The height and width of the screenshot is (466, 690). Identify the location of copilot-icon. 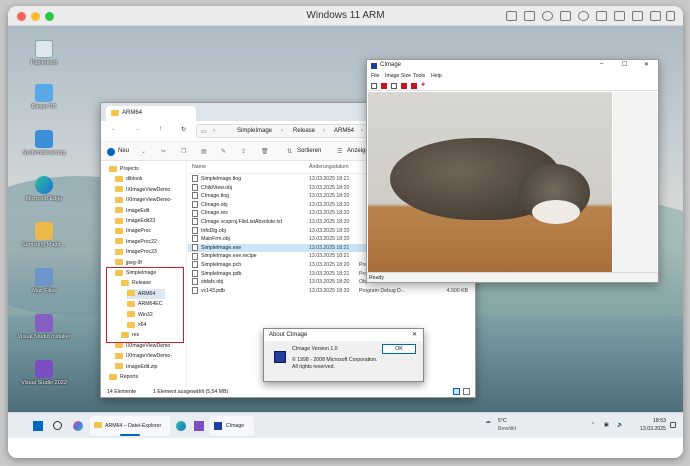
(78, 426).